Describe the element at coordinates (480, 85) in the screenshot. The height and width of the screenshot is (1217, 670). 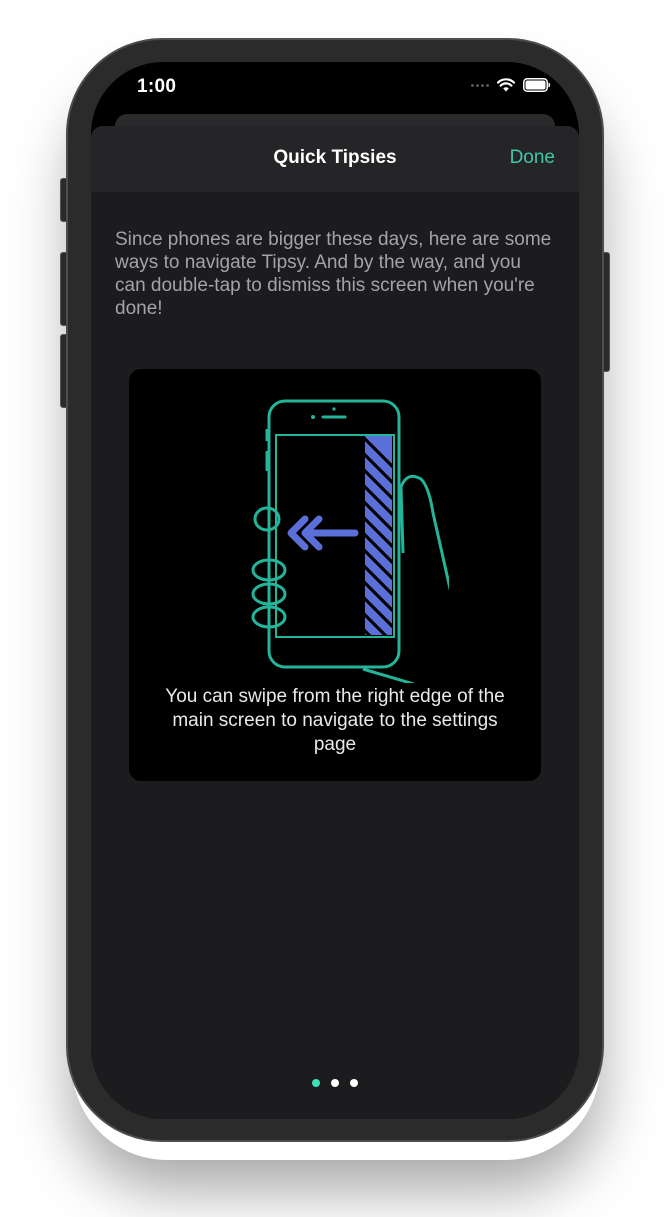
I see `cellular-signal-icon` at that location.